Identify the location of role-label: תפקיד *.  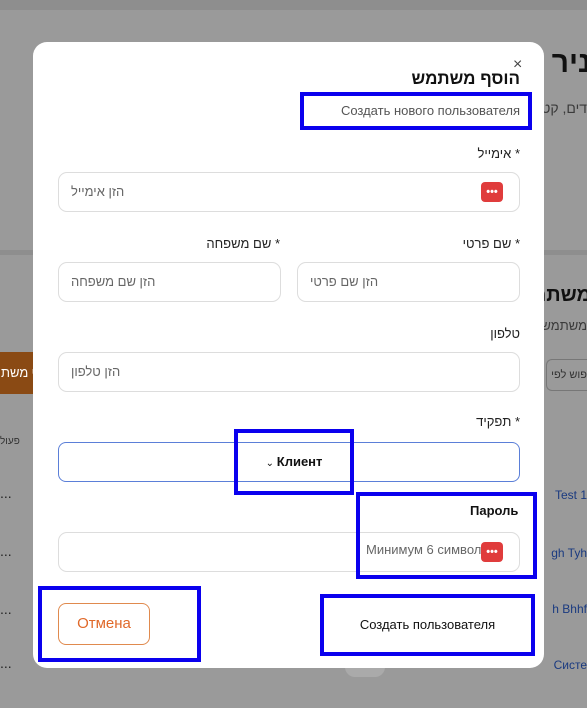
(498, 421).